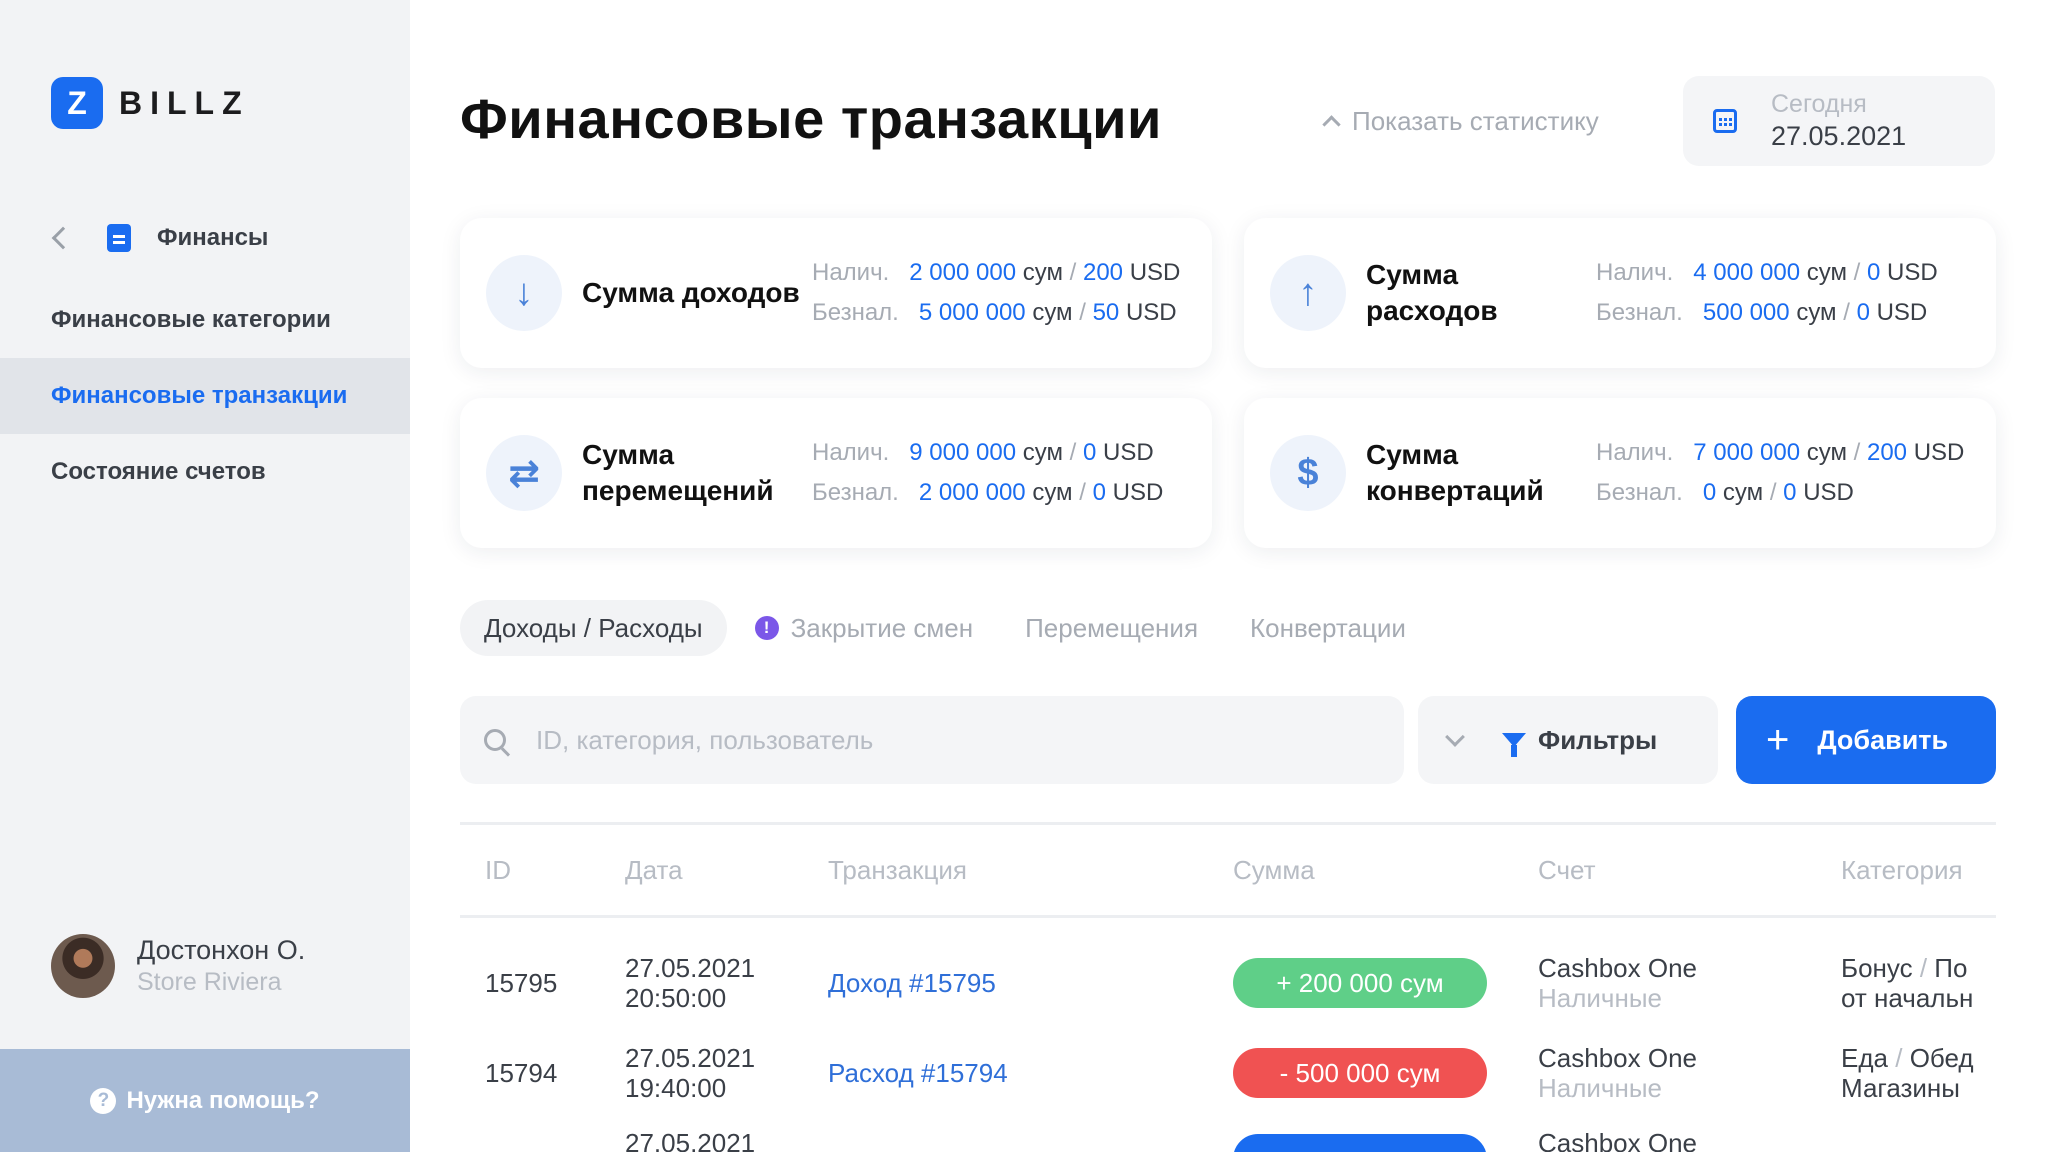 The height and width of the screenshot is (1152, 2048). I want to click on tab-conversions: Конвертации, so click(1328, 628).